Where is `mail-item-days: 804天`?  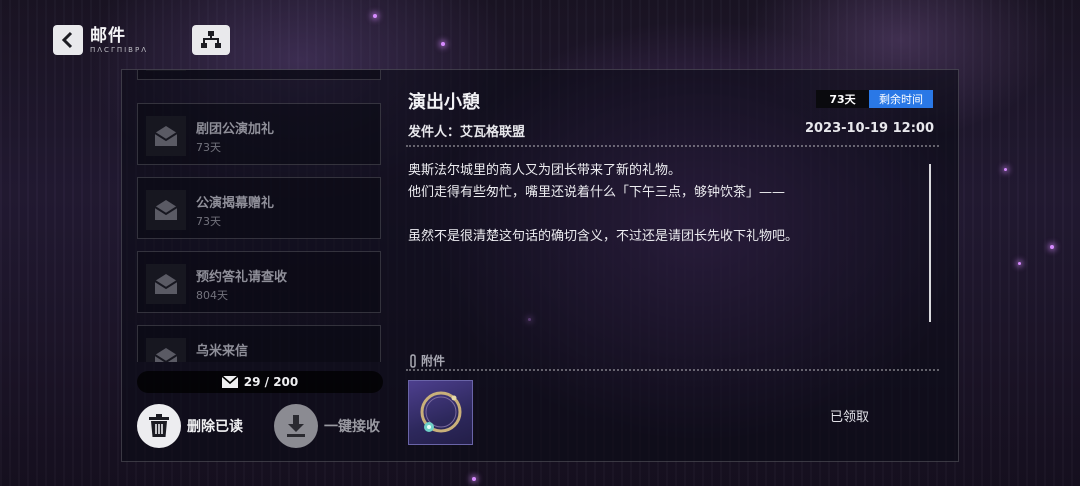 mail-item-days: 804天 is located at coordinates (212, 295).